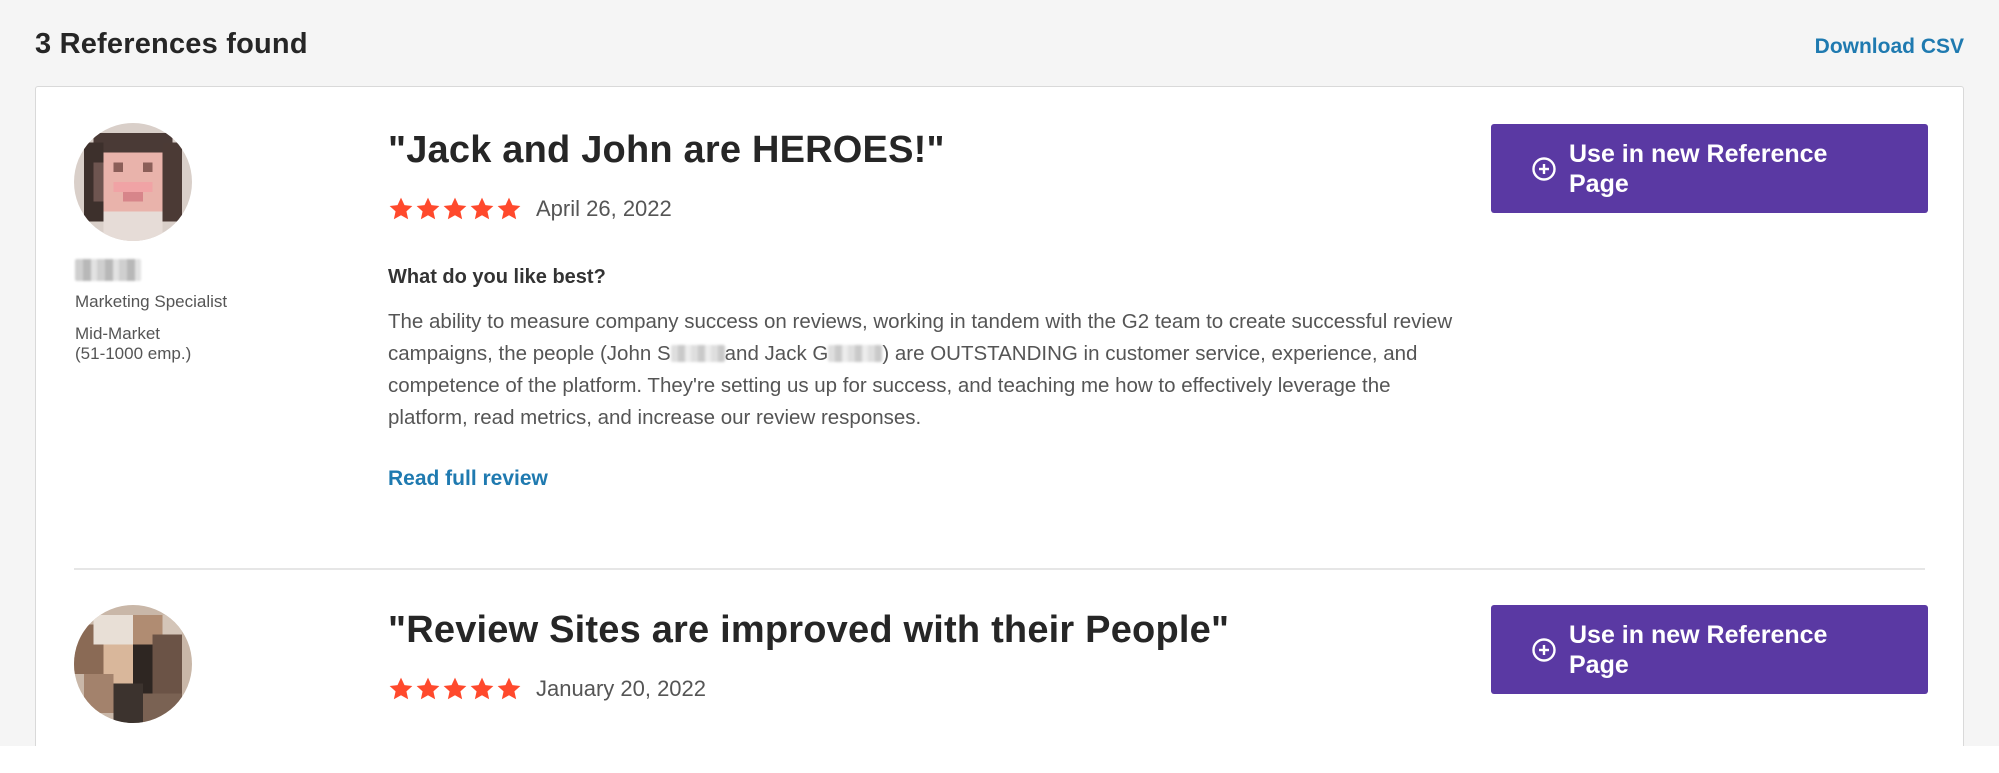 This screenshot has width=1999, height=773. I want to click on rating-row: January 20, 2022, so click(547, 689).